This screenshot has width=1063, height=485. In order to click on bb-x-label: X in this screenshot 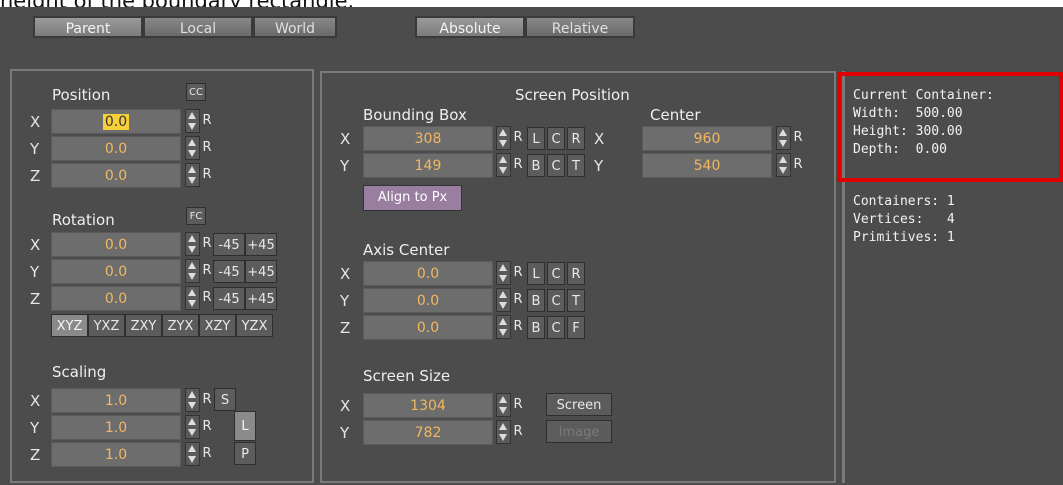, I will do `click(345, 139)`.